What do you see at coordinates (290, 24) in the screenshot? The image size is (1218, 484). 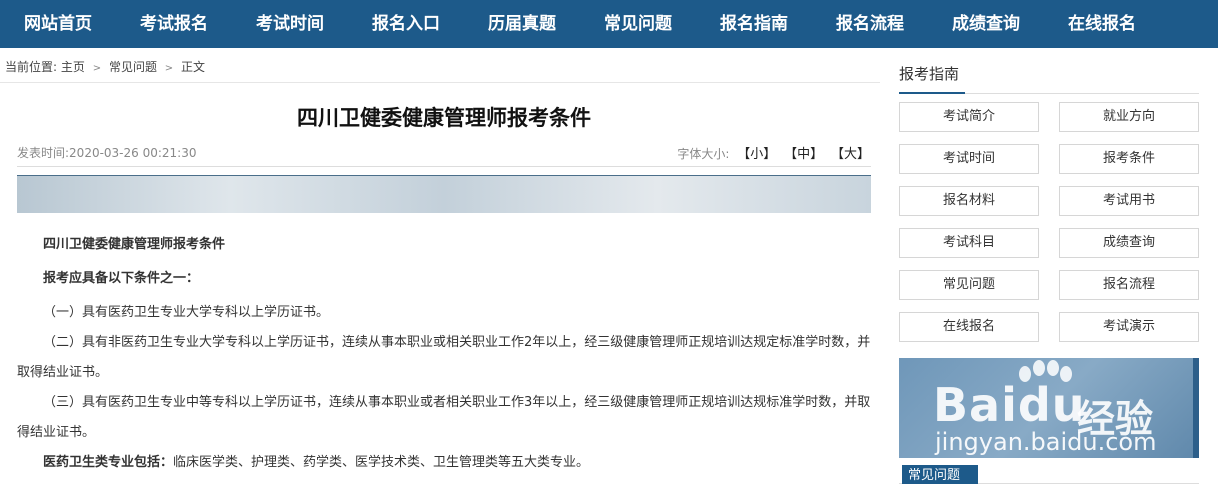 I see `nav-item-exam-time: 考试时间` at bounding box center [290, 24].